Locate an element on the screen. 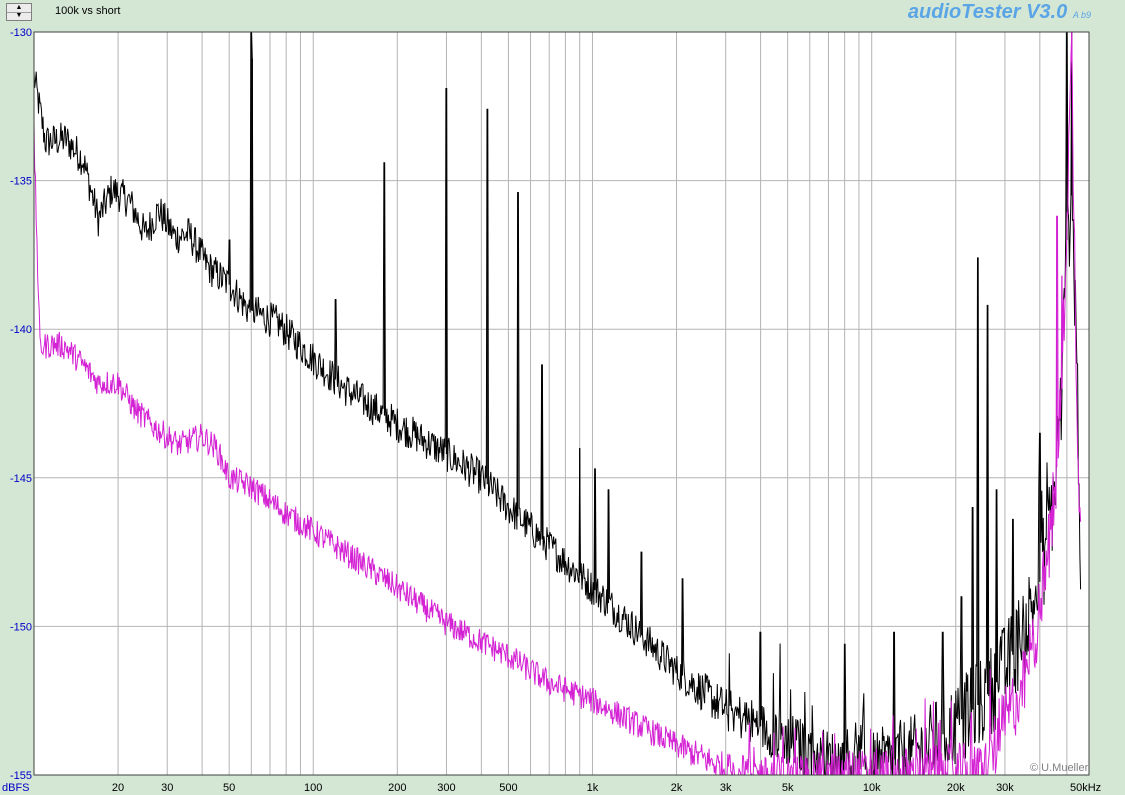 The width and height of the screenshot is (1125, 795). x-tick-label: 100 is located at coordinates (313, 788).